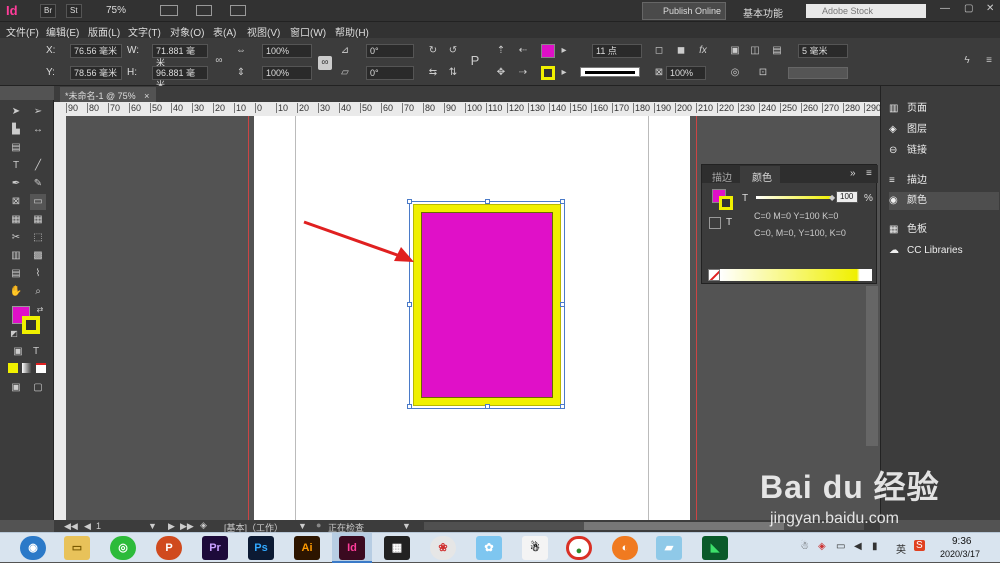 The width and height of the screenshot is (1000, 563). I want to click on stroke-panel-button: ≡ 描边, so click(944, 181).